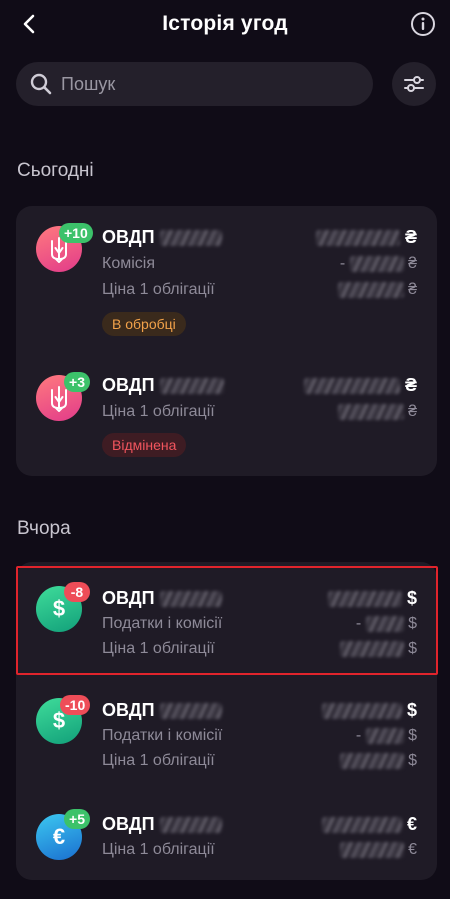 This screenshot has height=899, width=450. Describe the element at coordinates (128, 263) in the screenshot. I see `detail-label: Комісія` at that location.